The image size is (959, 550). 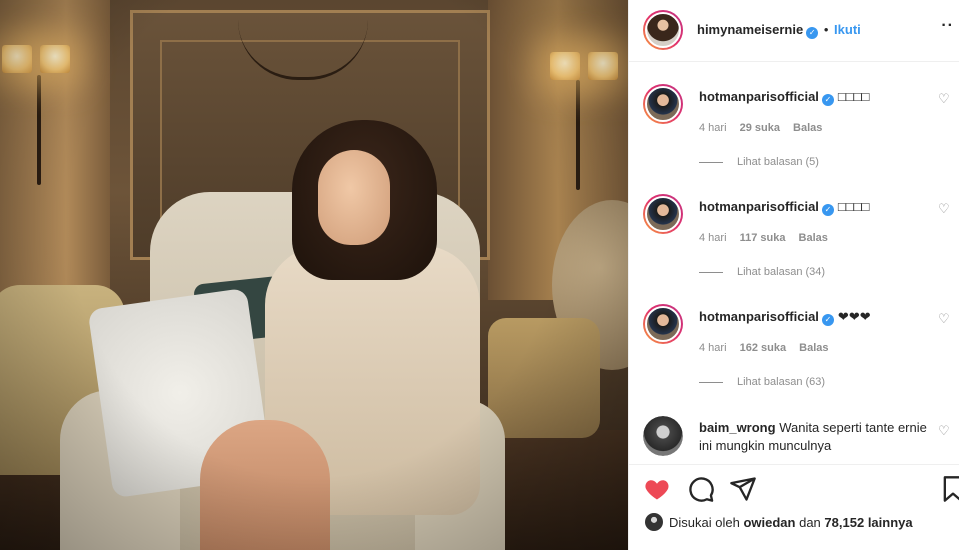 What do you see at coordinates (657, 489) in the screenshot?
I see `heart-filled-icon` at bounding box center [657, 489].